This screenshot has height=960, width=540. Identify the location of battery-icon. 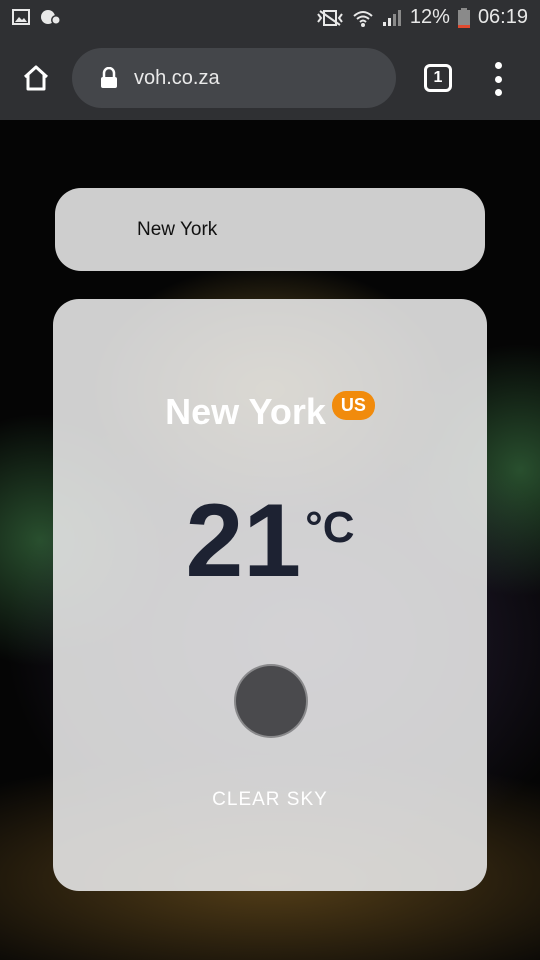
(463, 17).